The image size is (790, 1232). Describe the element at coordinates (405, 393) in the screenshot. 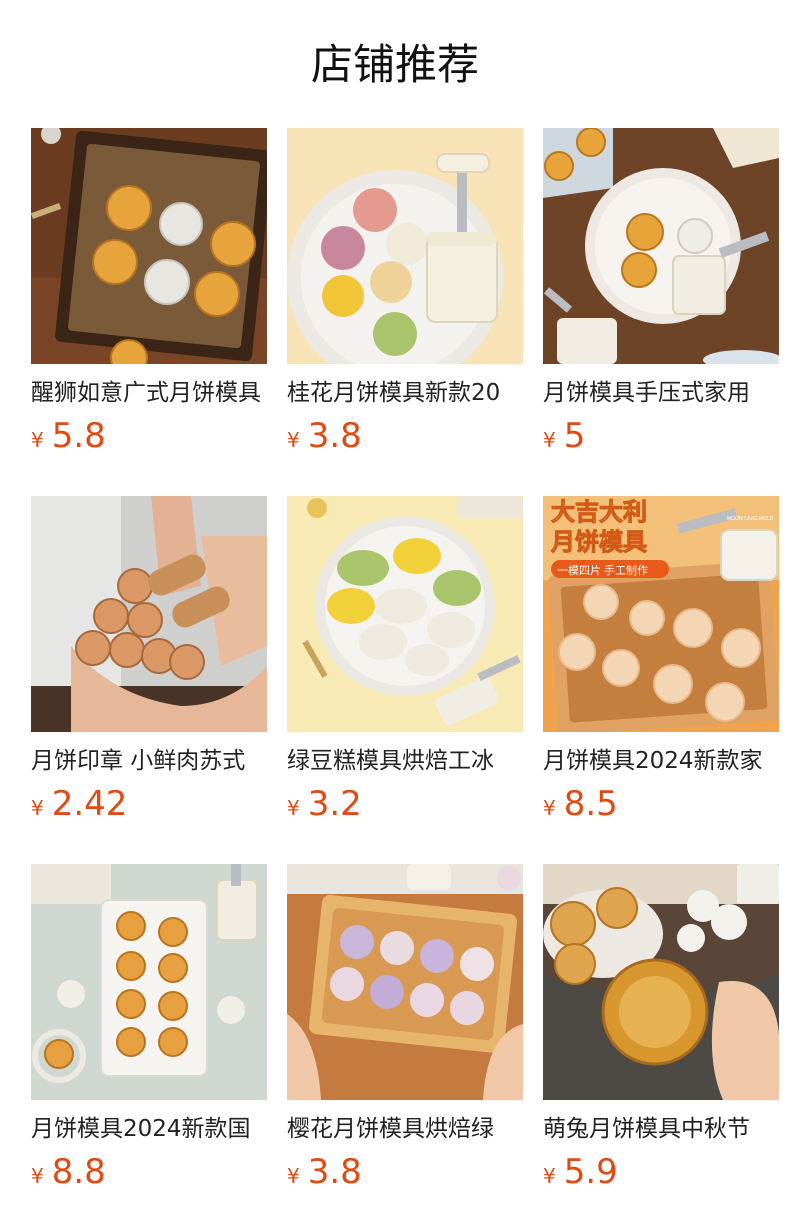

I see `product-name: 桂花月饼模具新款20` at that location.